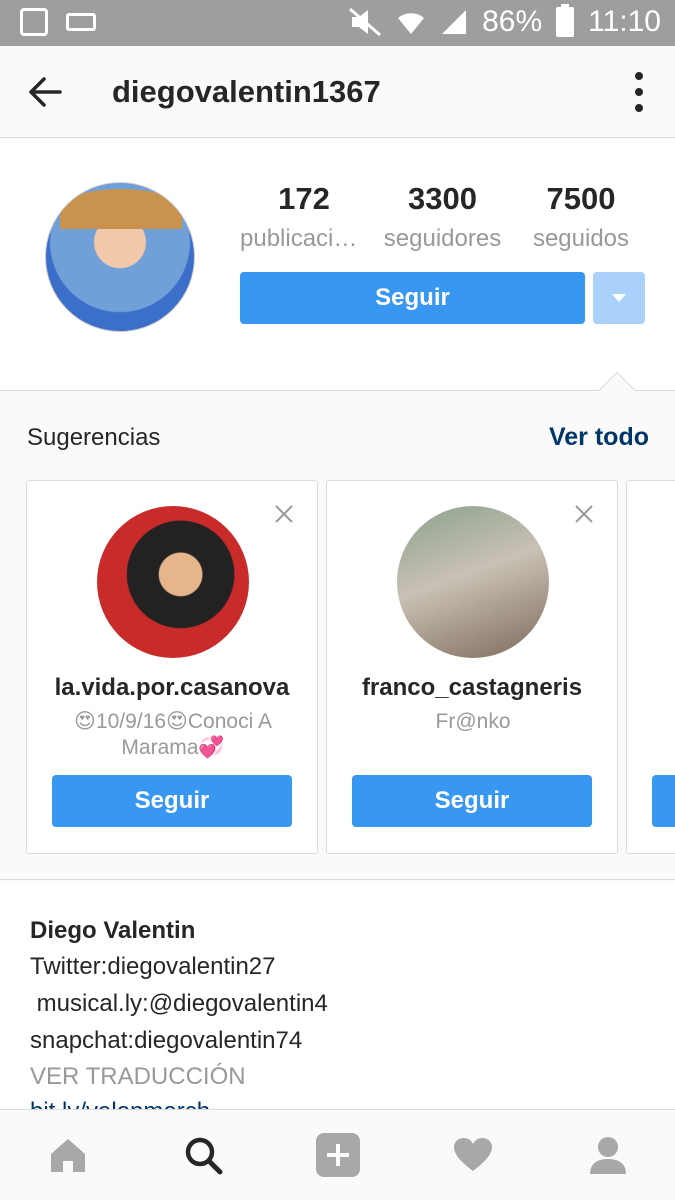 The width and height of the screenshot is (675, 1200). What do you see at coordinates (179, 1003) in the screenshot?
I see `bio-line: musical.ly:@diegovalentin4` at bounding box center [179, 1003].